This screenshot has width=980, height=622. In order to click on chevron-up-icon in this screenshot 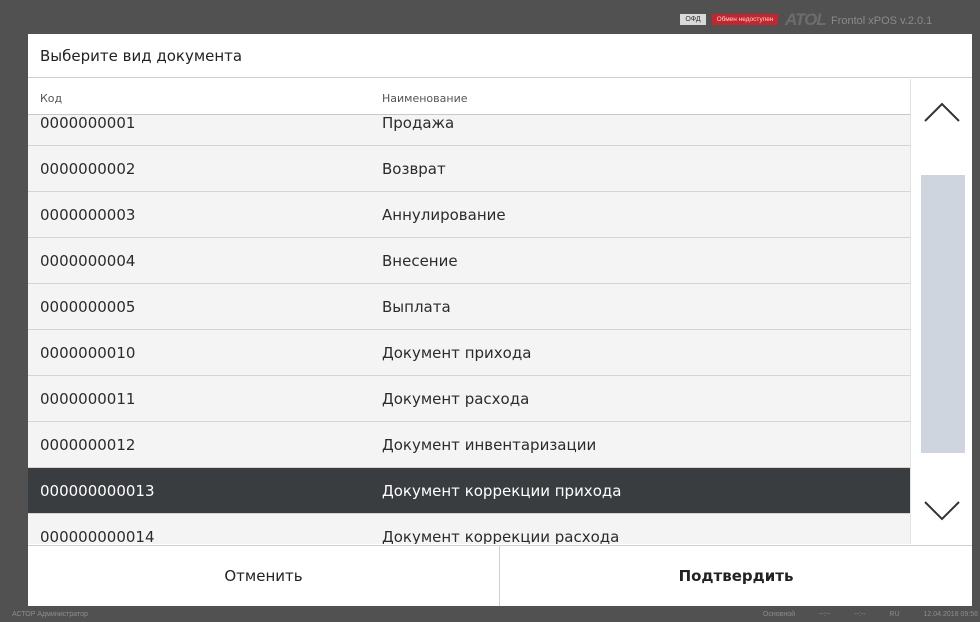, I will do `click(942, 112)`.